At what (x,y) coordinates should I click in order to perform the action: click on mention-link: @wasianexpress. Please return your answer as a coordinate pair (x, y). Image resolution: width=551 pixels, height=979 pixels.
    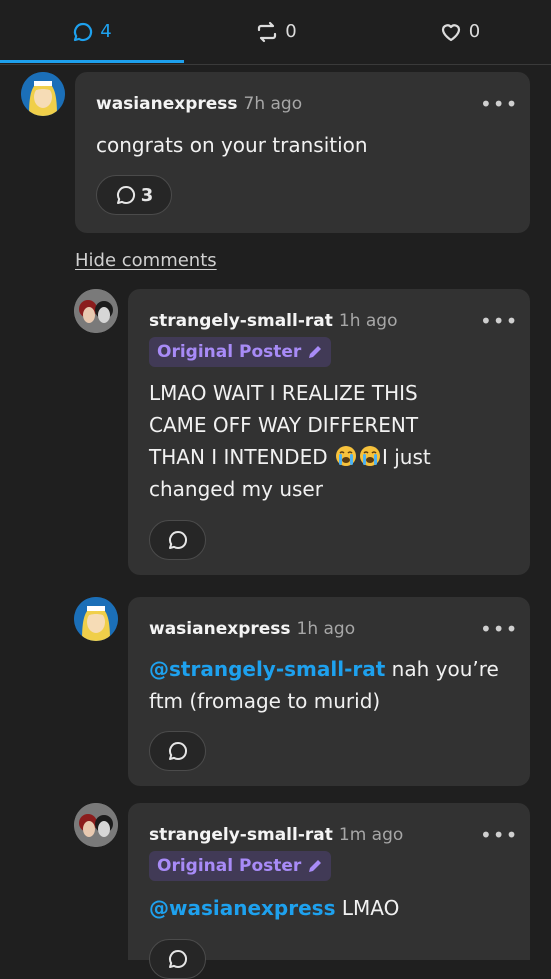
    Looking at the image, I should click on (242, 908).